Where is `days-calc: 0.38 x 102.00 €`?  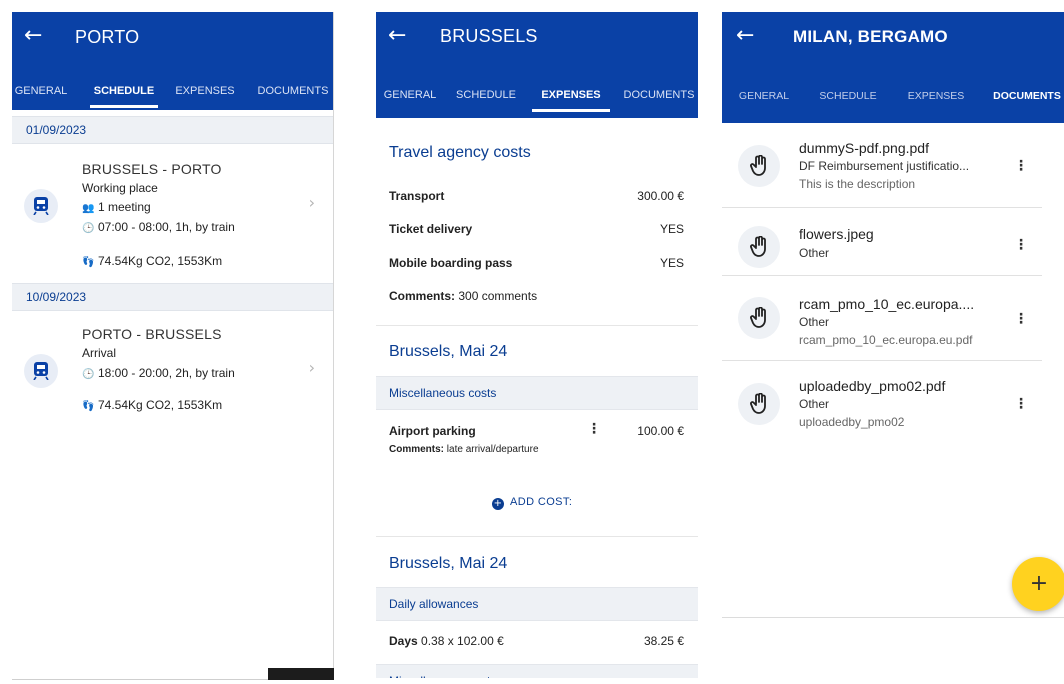 days-calc: 0.38 x 102.00 € is located at coordinates (462, 641).